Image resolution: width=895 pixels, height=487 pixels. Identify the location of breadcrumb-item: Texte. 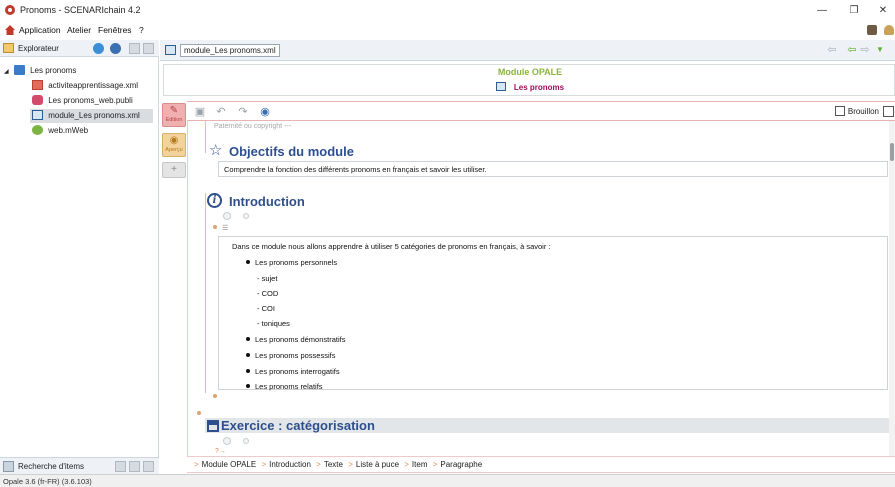
(333, 464).